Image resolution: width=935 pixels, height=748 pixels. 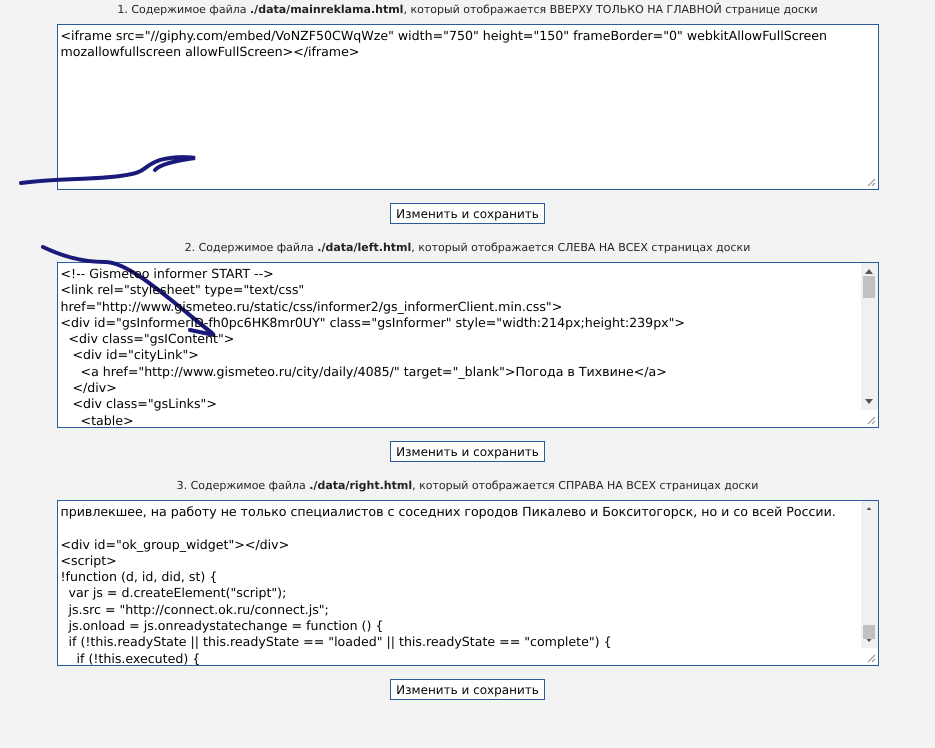 I want to click on file-caption: 2. Содержимое файла ./data/left.html, который отображается СЛЕВА НА ВСЕХ страницах доски, so click(x=467, y=248).